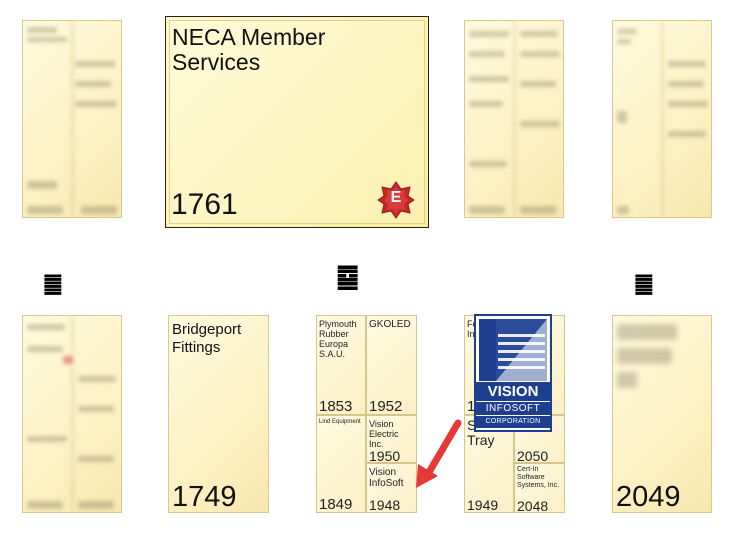 The width and height of the screenshot is (748, 545). What do you see at coordinates (249, 49) in the screenshot?
I see `booth-title: NECA Member Services` at bounding box center [249, 49].